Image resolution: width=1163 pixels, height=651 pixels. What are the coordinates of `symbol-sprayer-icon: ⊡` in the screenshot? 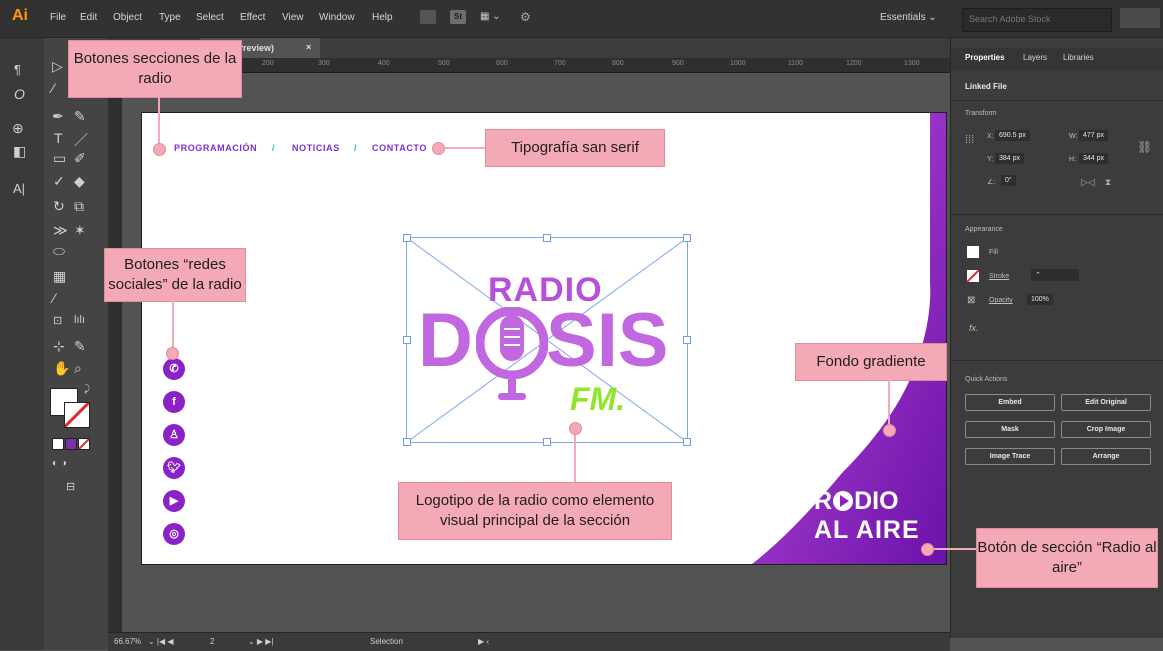 It's located at (57, 320).